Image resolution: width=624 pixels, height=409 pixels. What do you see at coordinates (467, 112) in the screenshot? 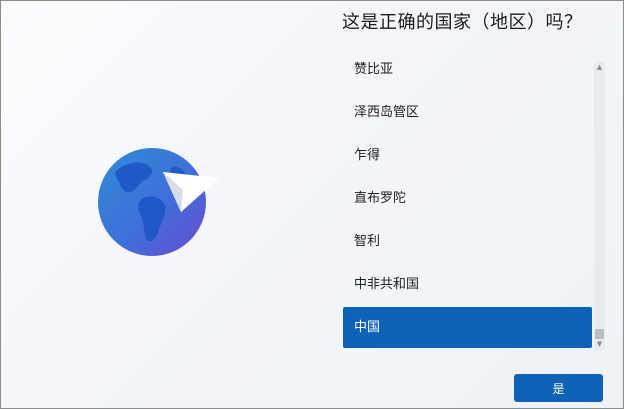
I see `list-item: 泽西岛管区` at bounding box center [467, 112].